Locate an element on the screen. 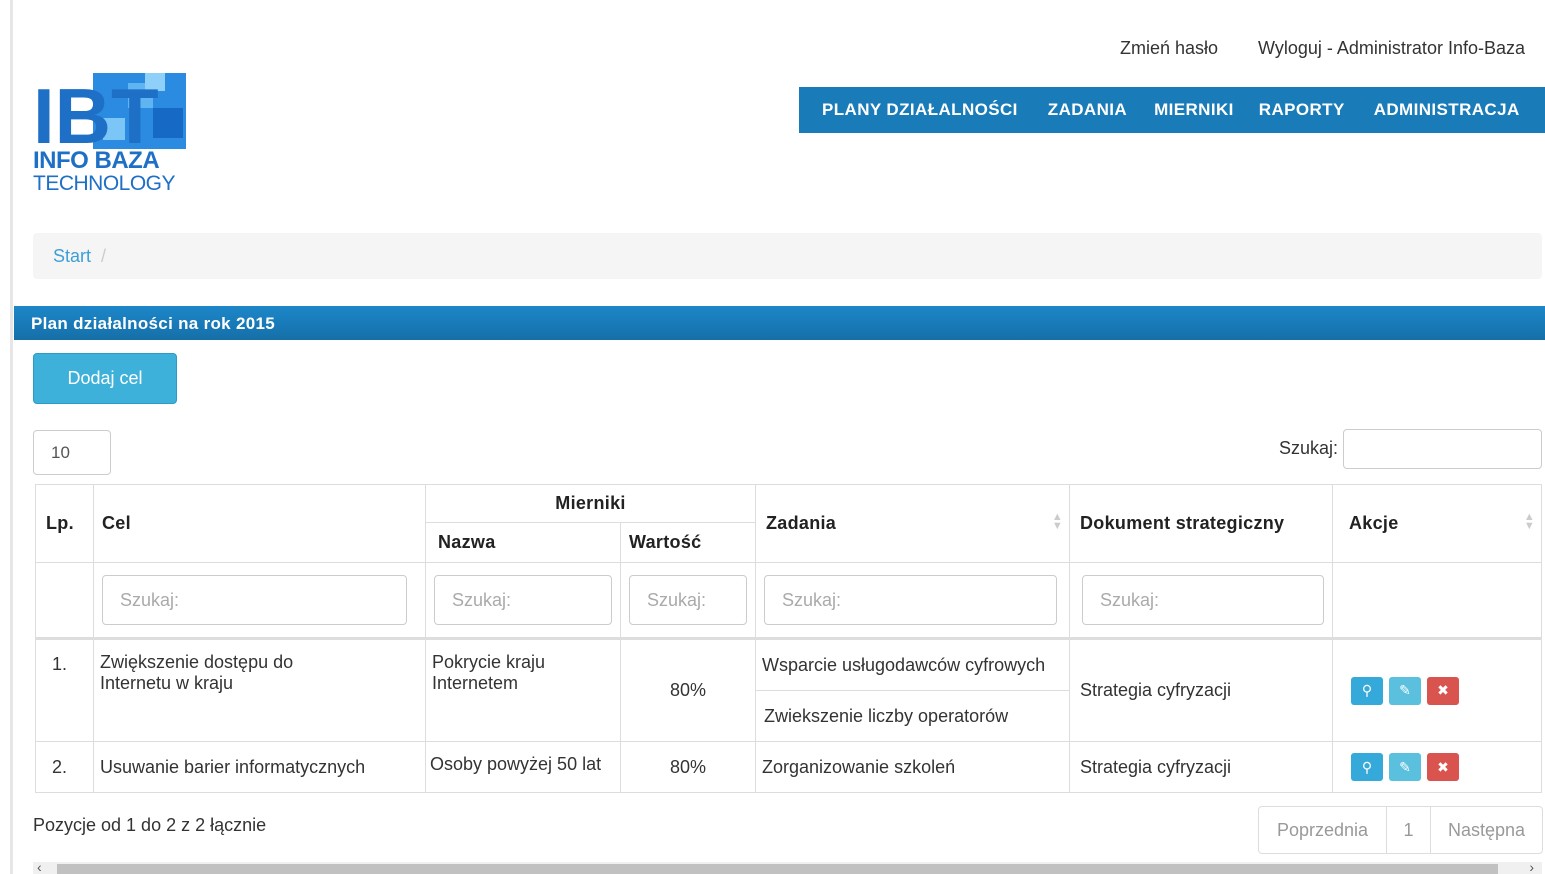  page-length-select: 10 is located at coordinates (72, 452).